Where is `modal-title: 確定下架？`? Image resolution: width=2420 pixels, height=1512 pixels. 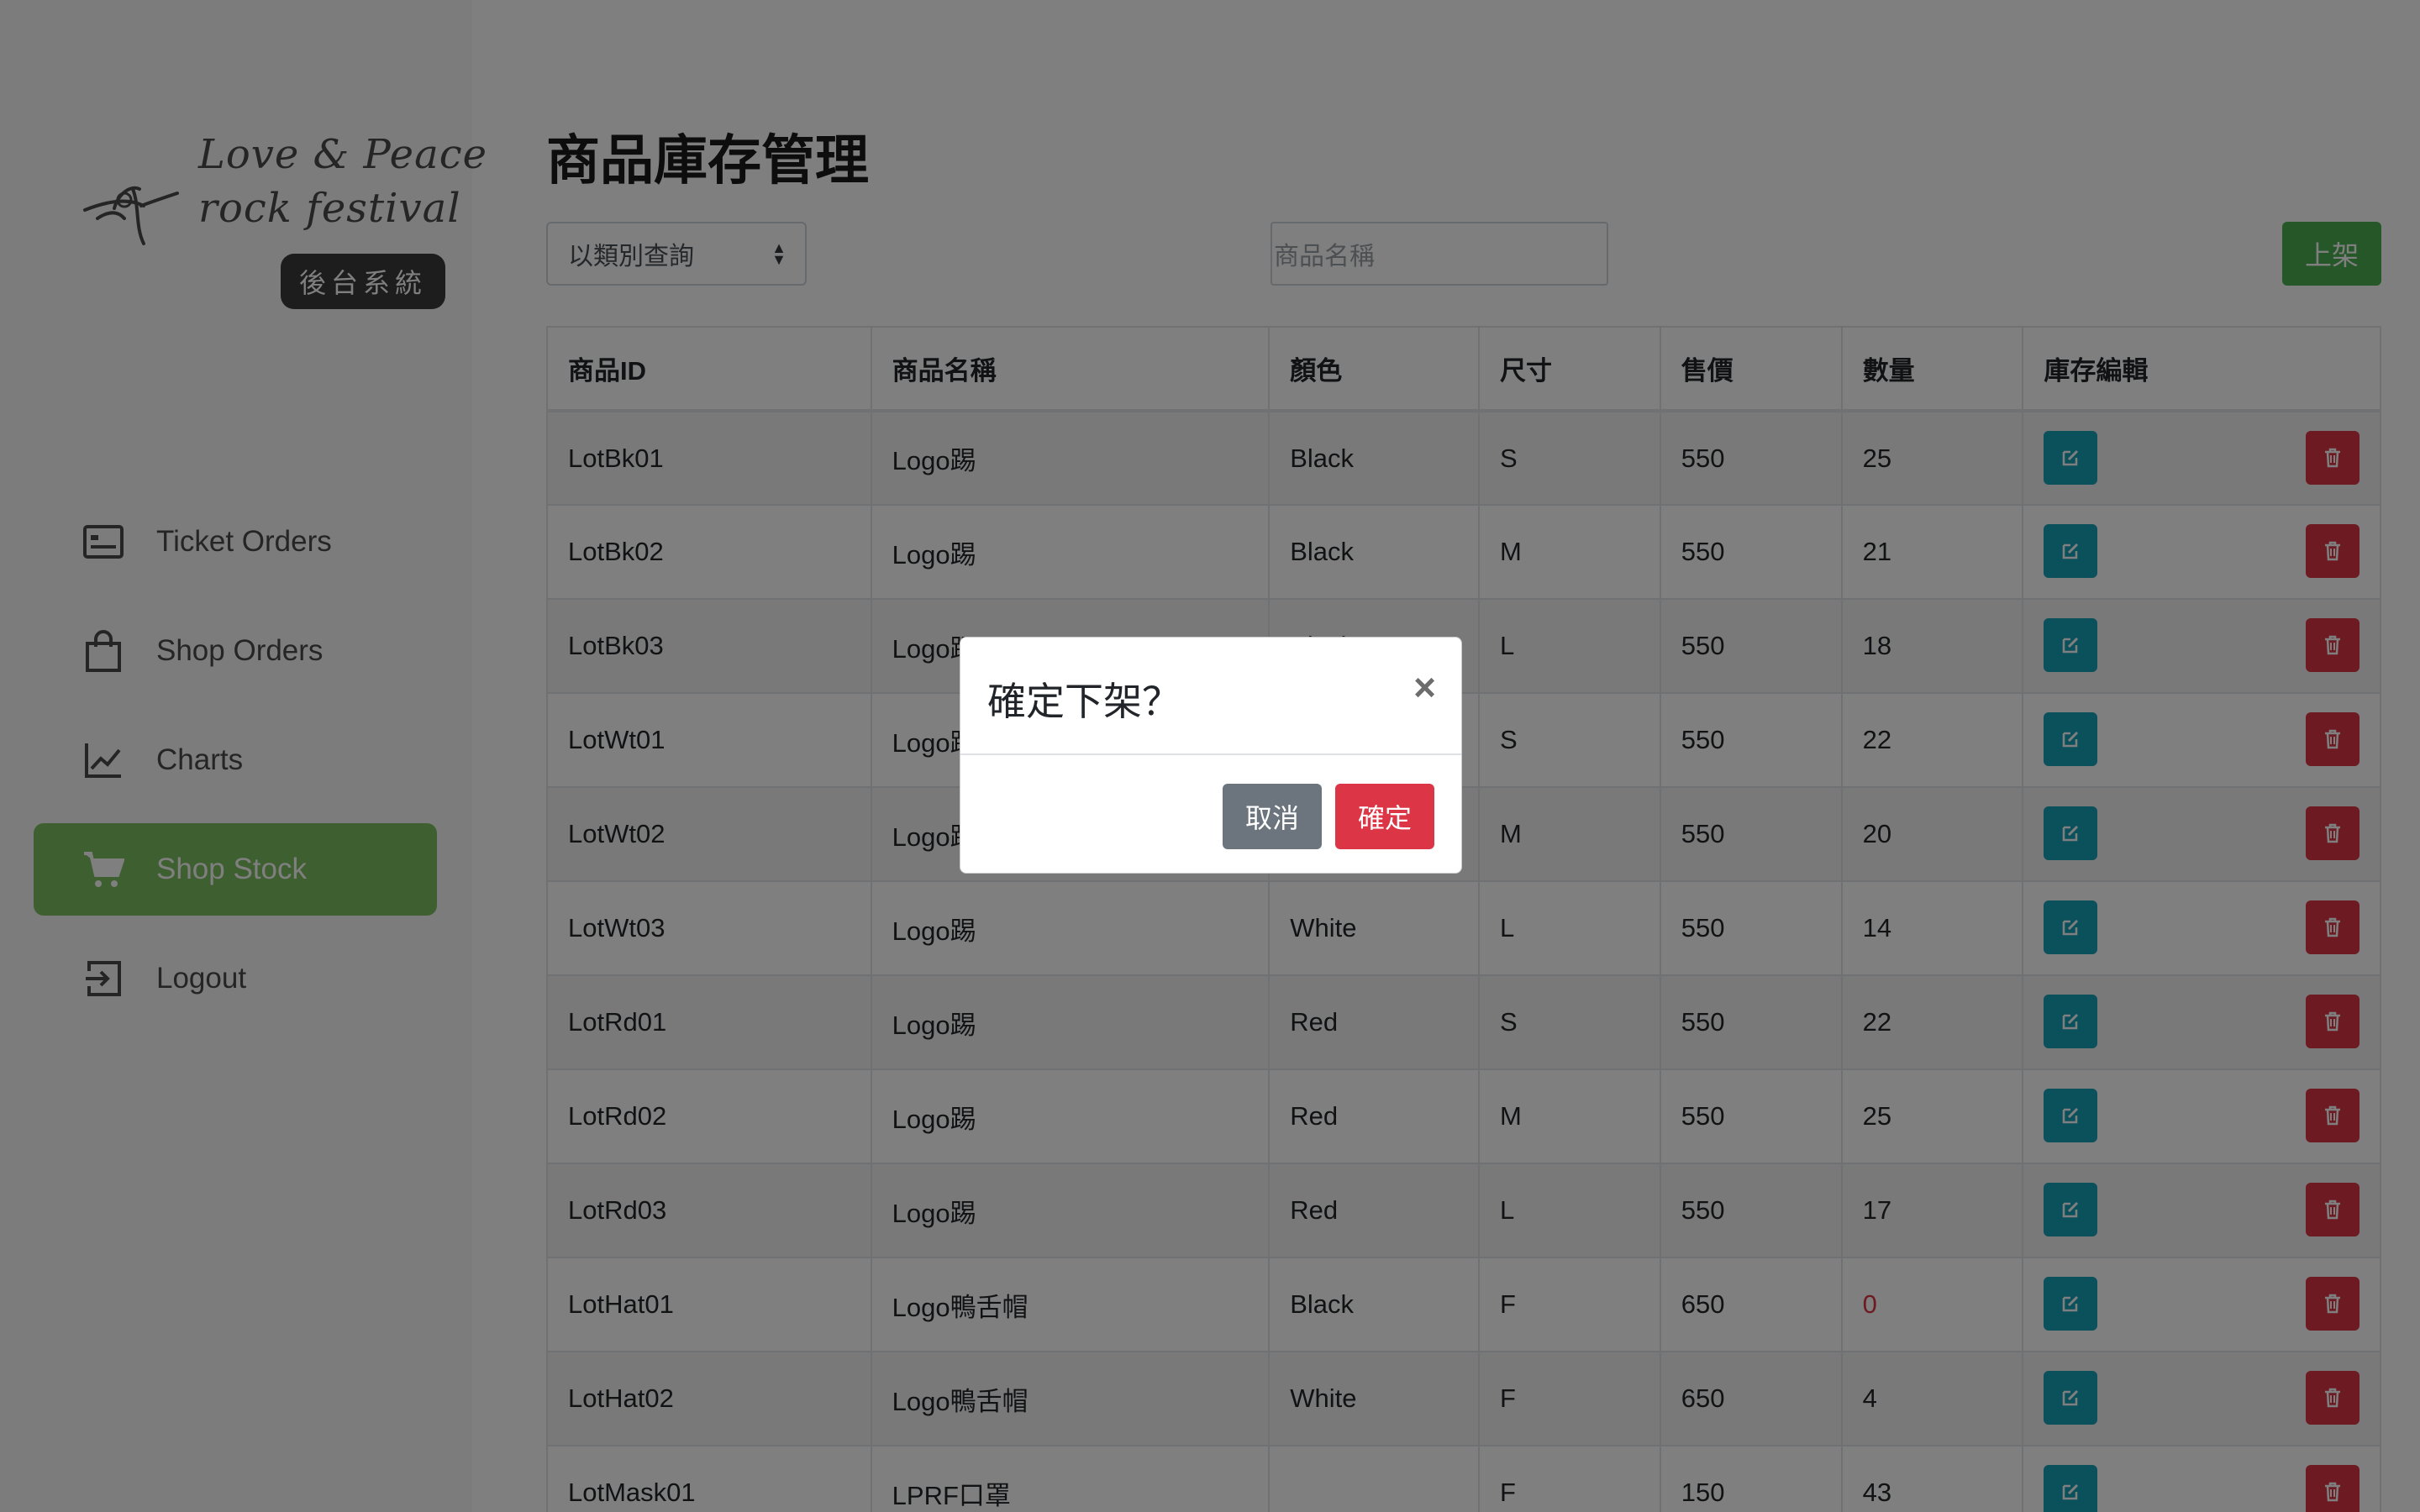 modal-title: 確定下架？ is located at coordinates (1084, 701).